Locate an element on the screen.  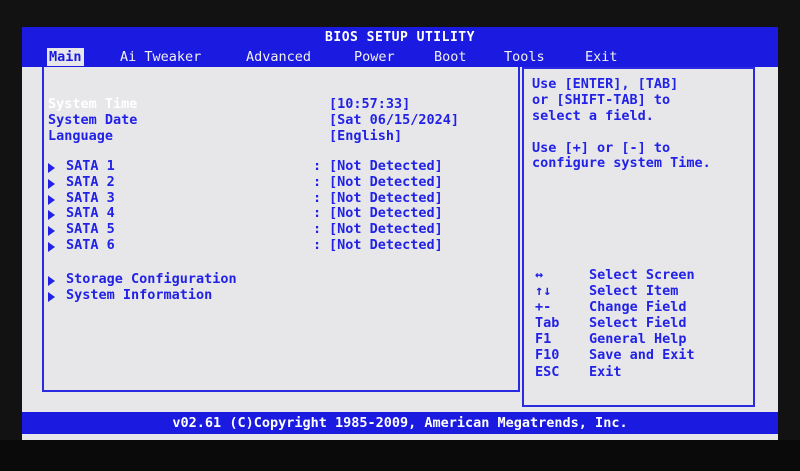
key-desc-select-field: Select Field is located at coordinates (638, 323).